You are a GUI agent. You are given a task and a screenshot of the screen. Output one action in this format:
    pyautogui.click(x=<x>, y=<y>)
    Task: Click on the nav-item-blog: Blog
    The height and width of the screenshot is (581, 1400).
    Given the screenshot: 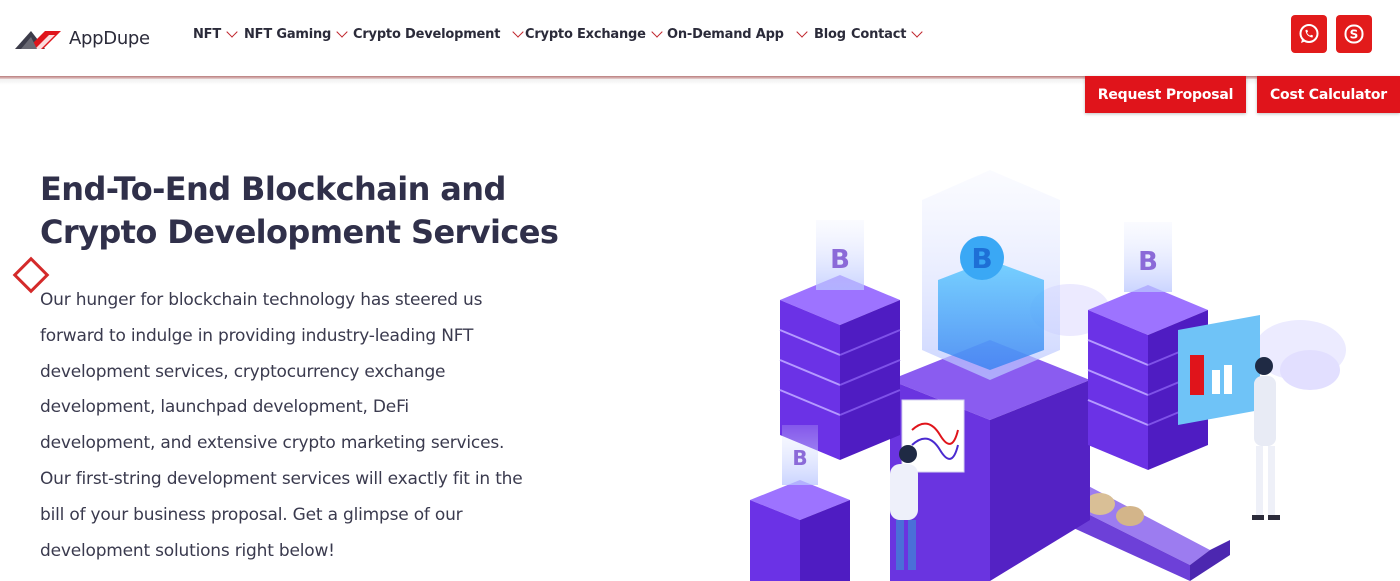 What is the action you would take?
    pyautogui.click(x=830, y=34)
    